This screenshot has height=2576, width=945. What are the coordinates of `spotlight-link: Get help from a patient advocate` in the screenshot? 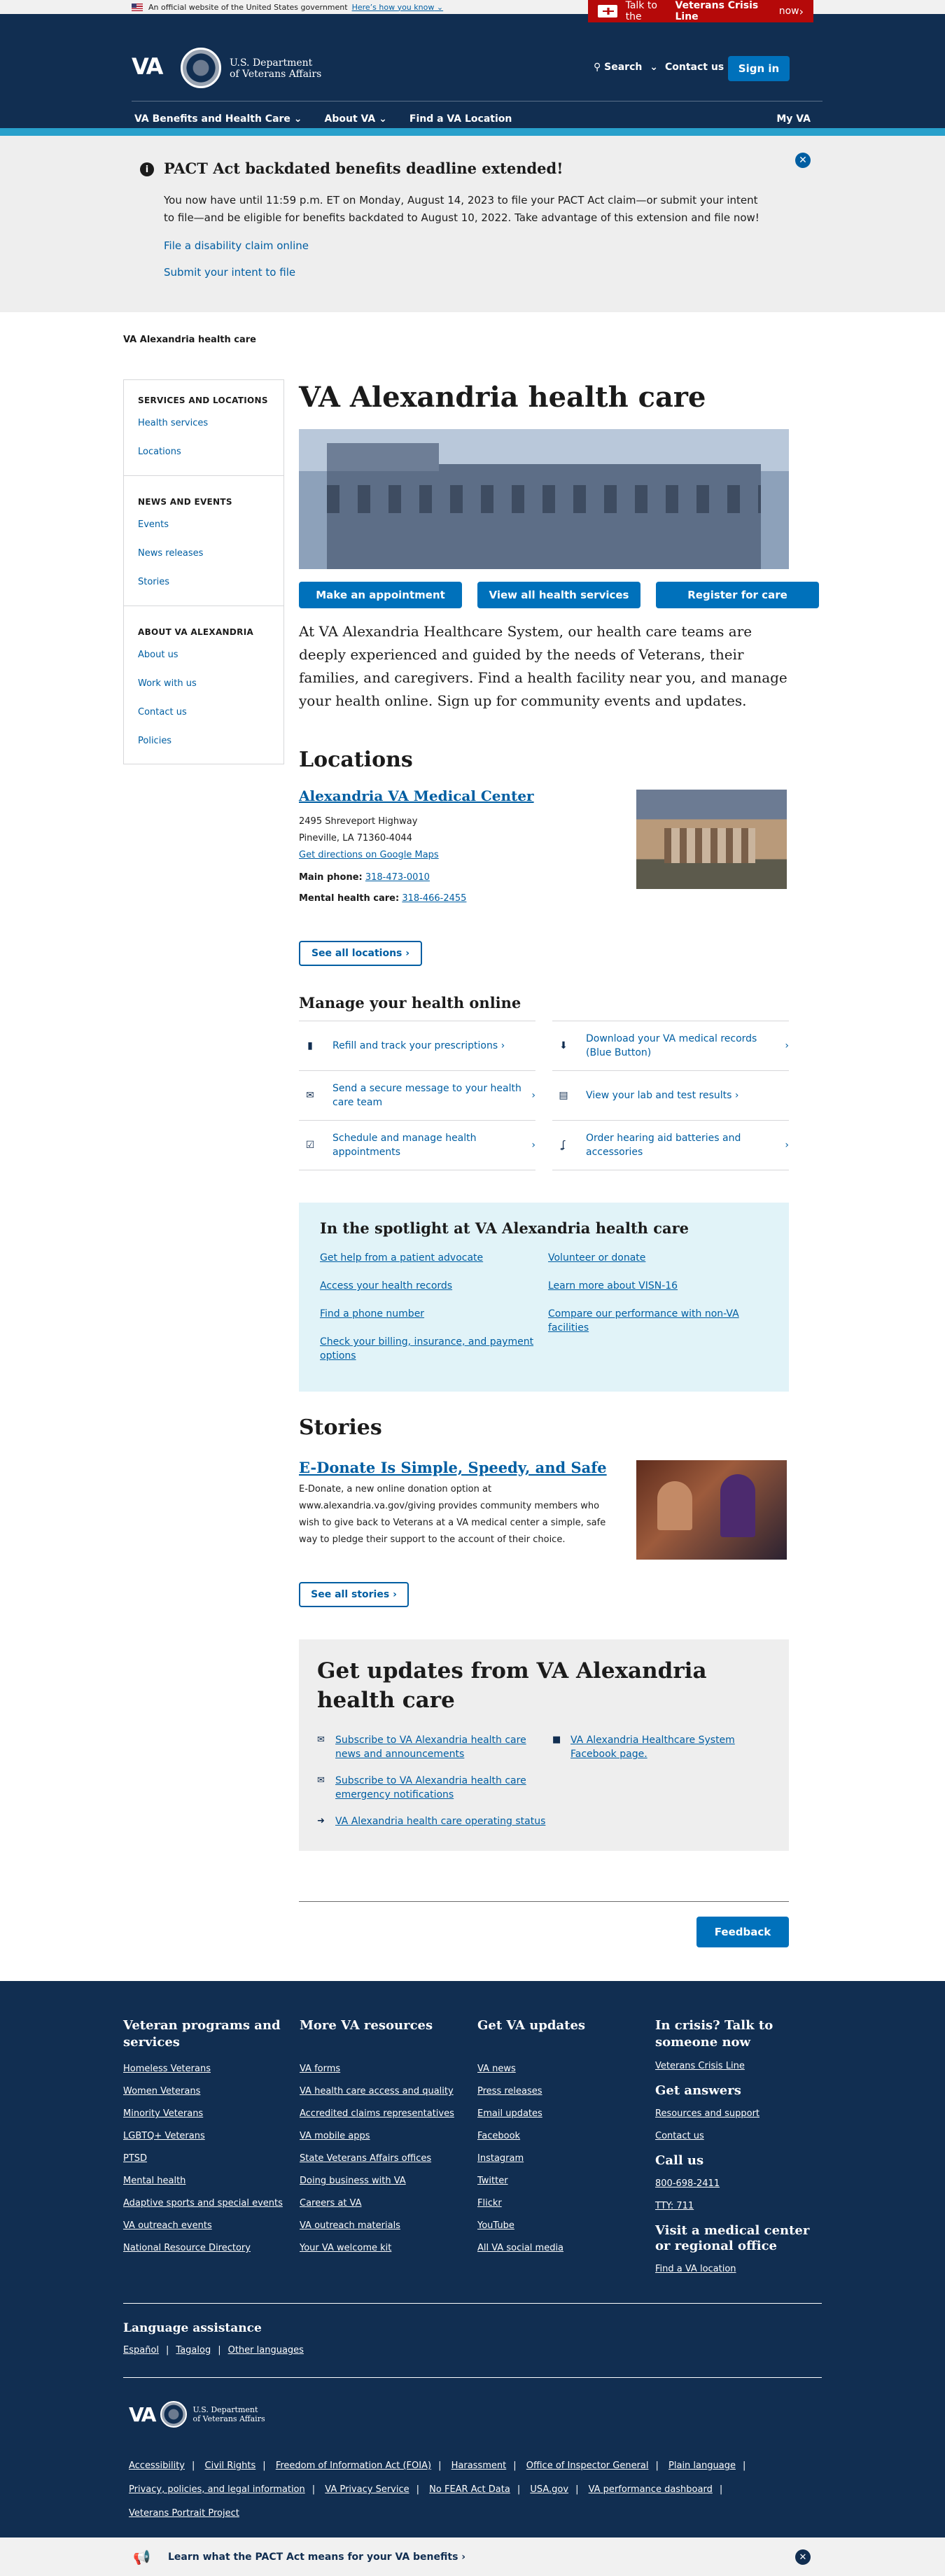 It's located at (434, 1258).